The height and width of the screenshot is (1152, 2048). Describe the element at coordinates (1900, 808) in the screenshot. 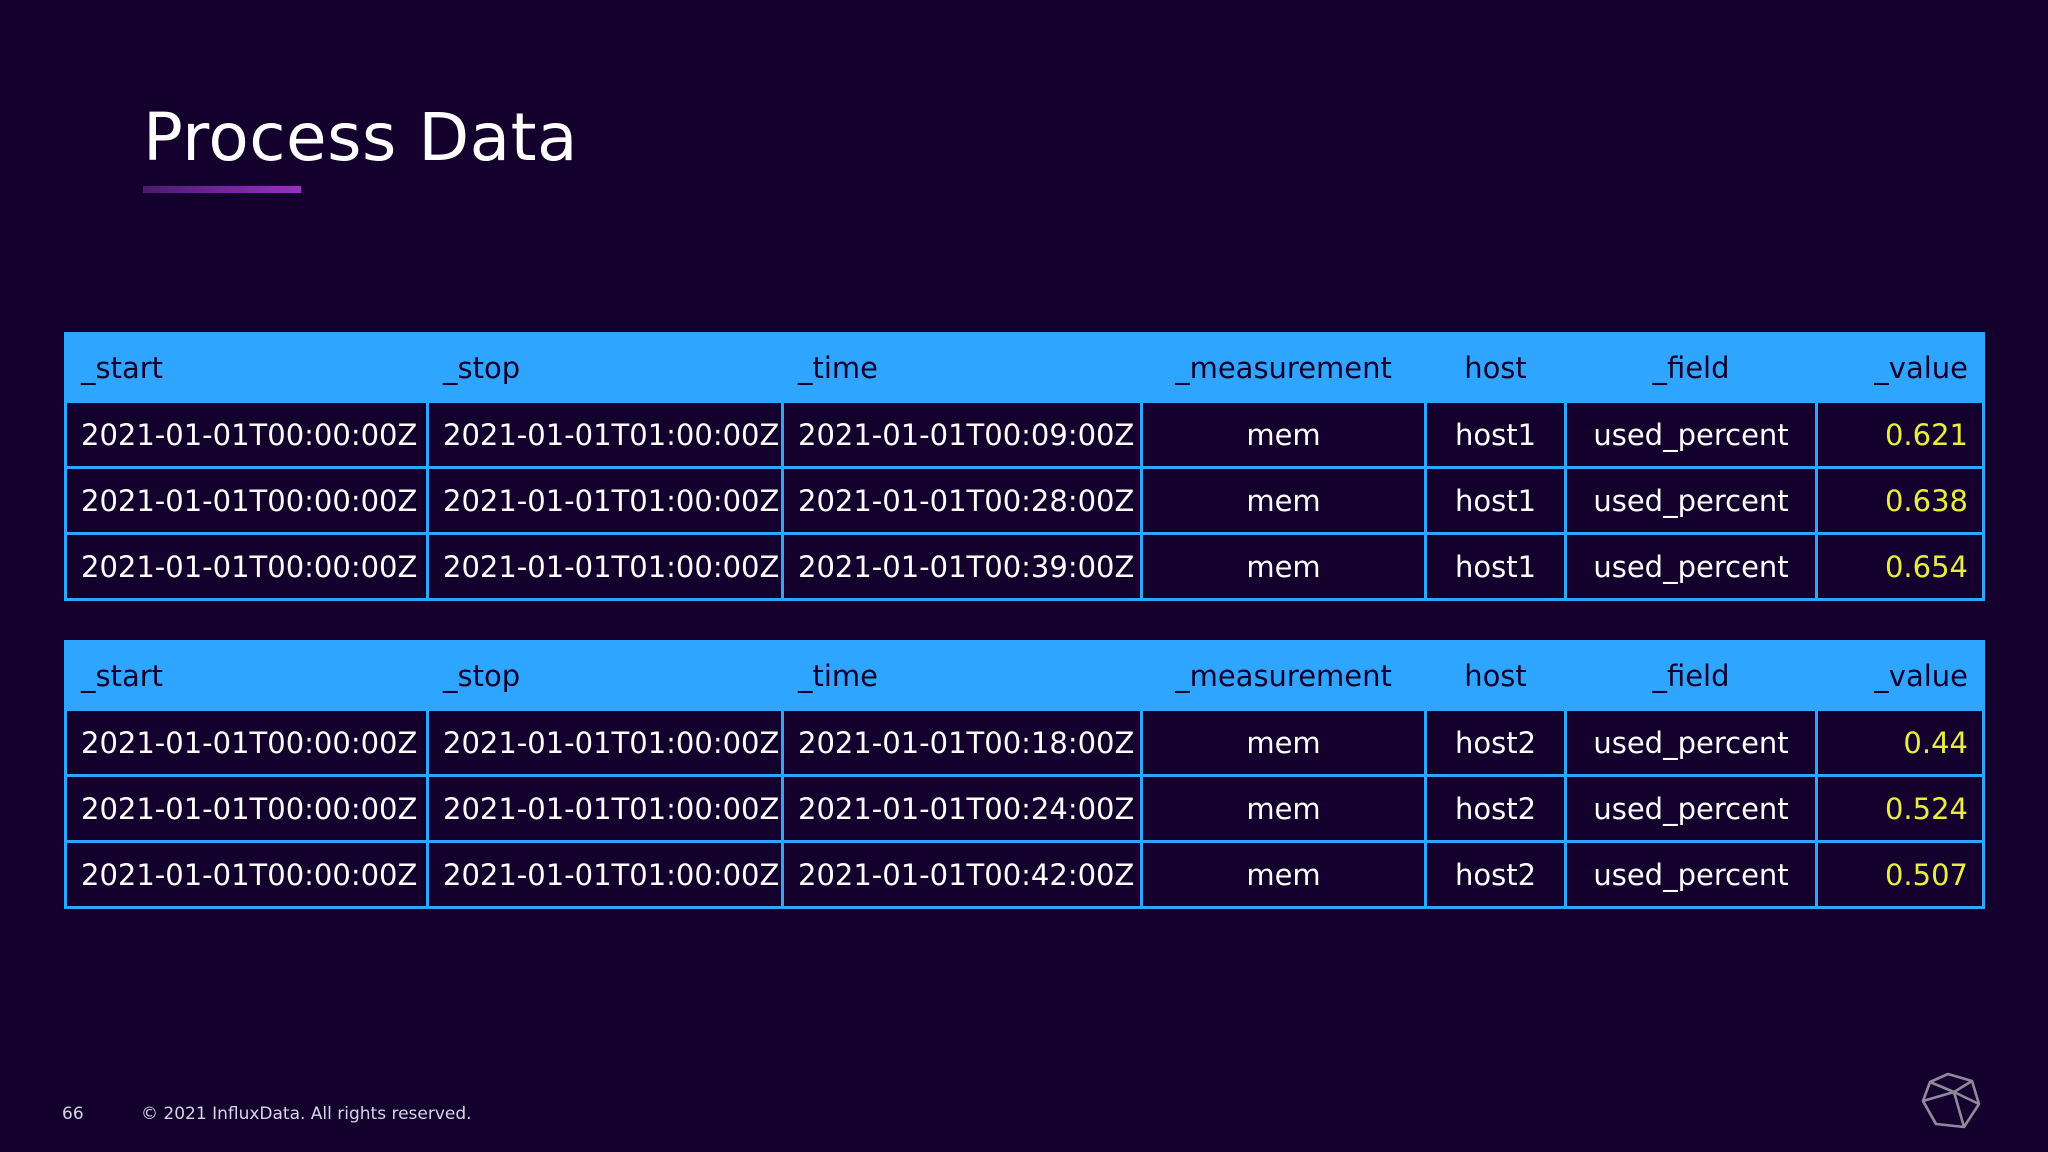

I see `cell-value: 0.524` at that location.